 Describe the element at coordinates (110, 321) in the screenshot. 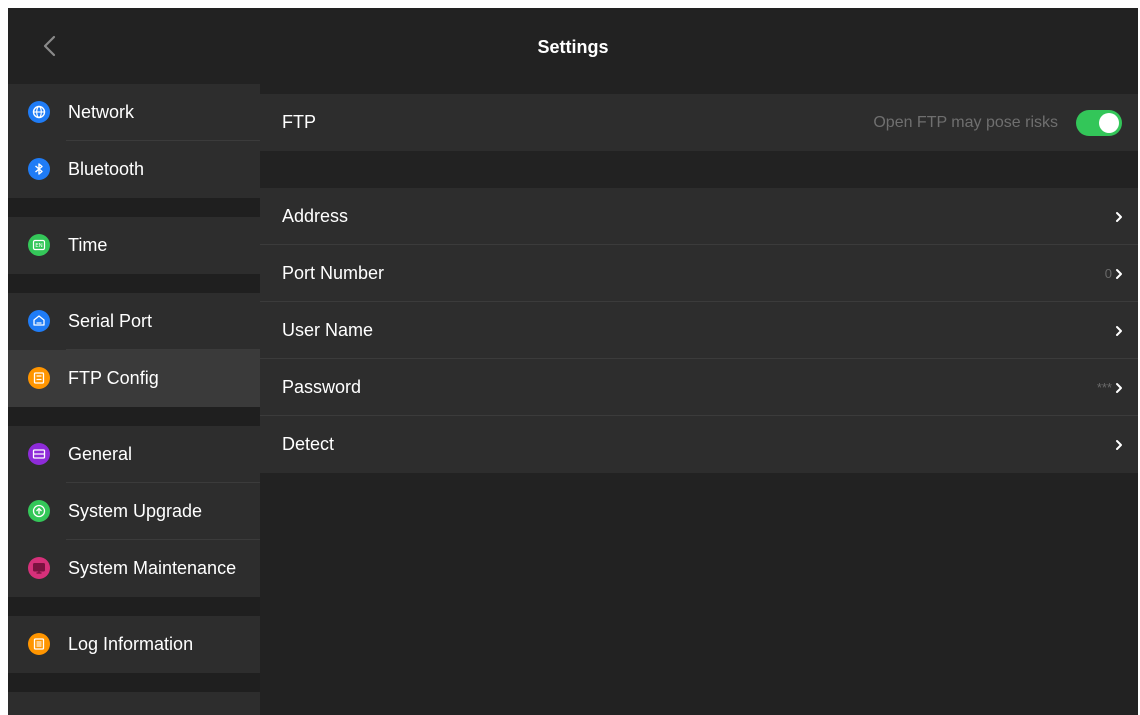

I see `sidebar-item-label: Serial Port` at that location.